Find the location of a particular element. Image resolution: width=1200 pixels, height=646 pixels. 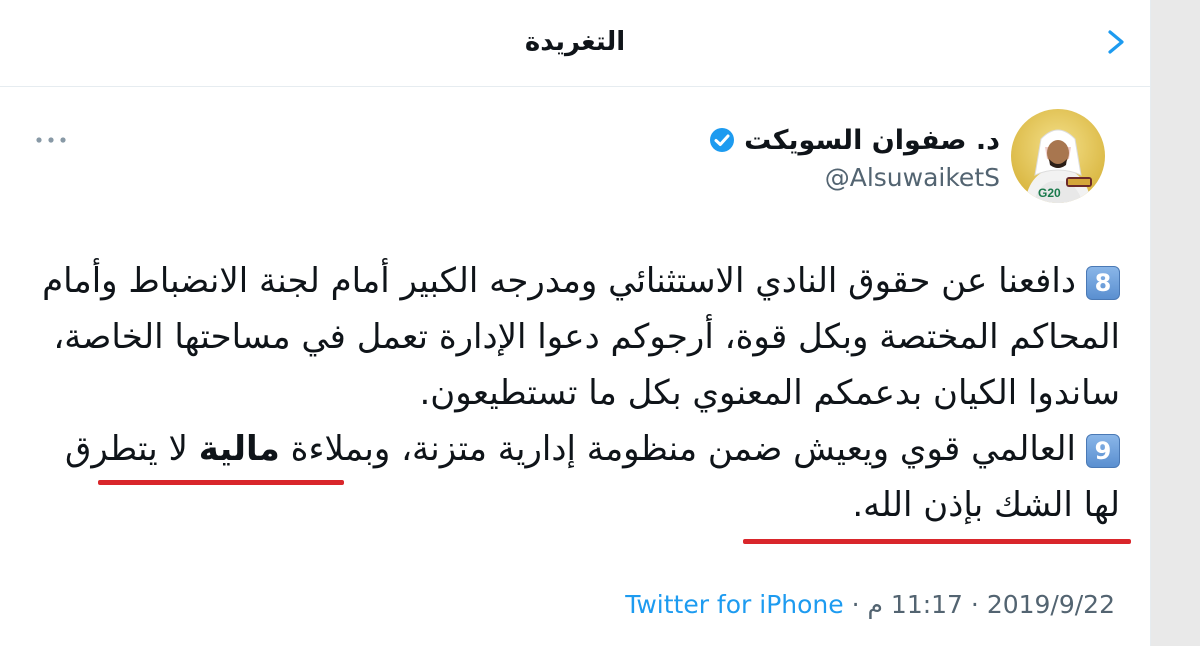

chevron-back-icon is located at coordinates (1116, 42).